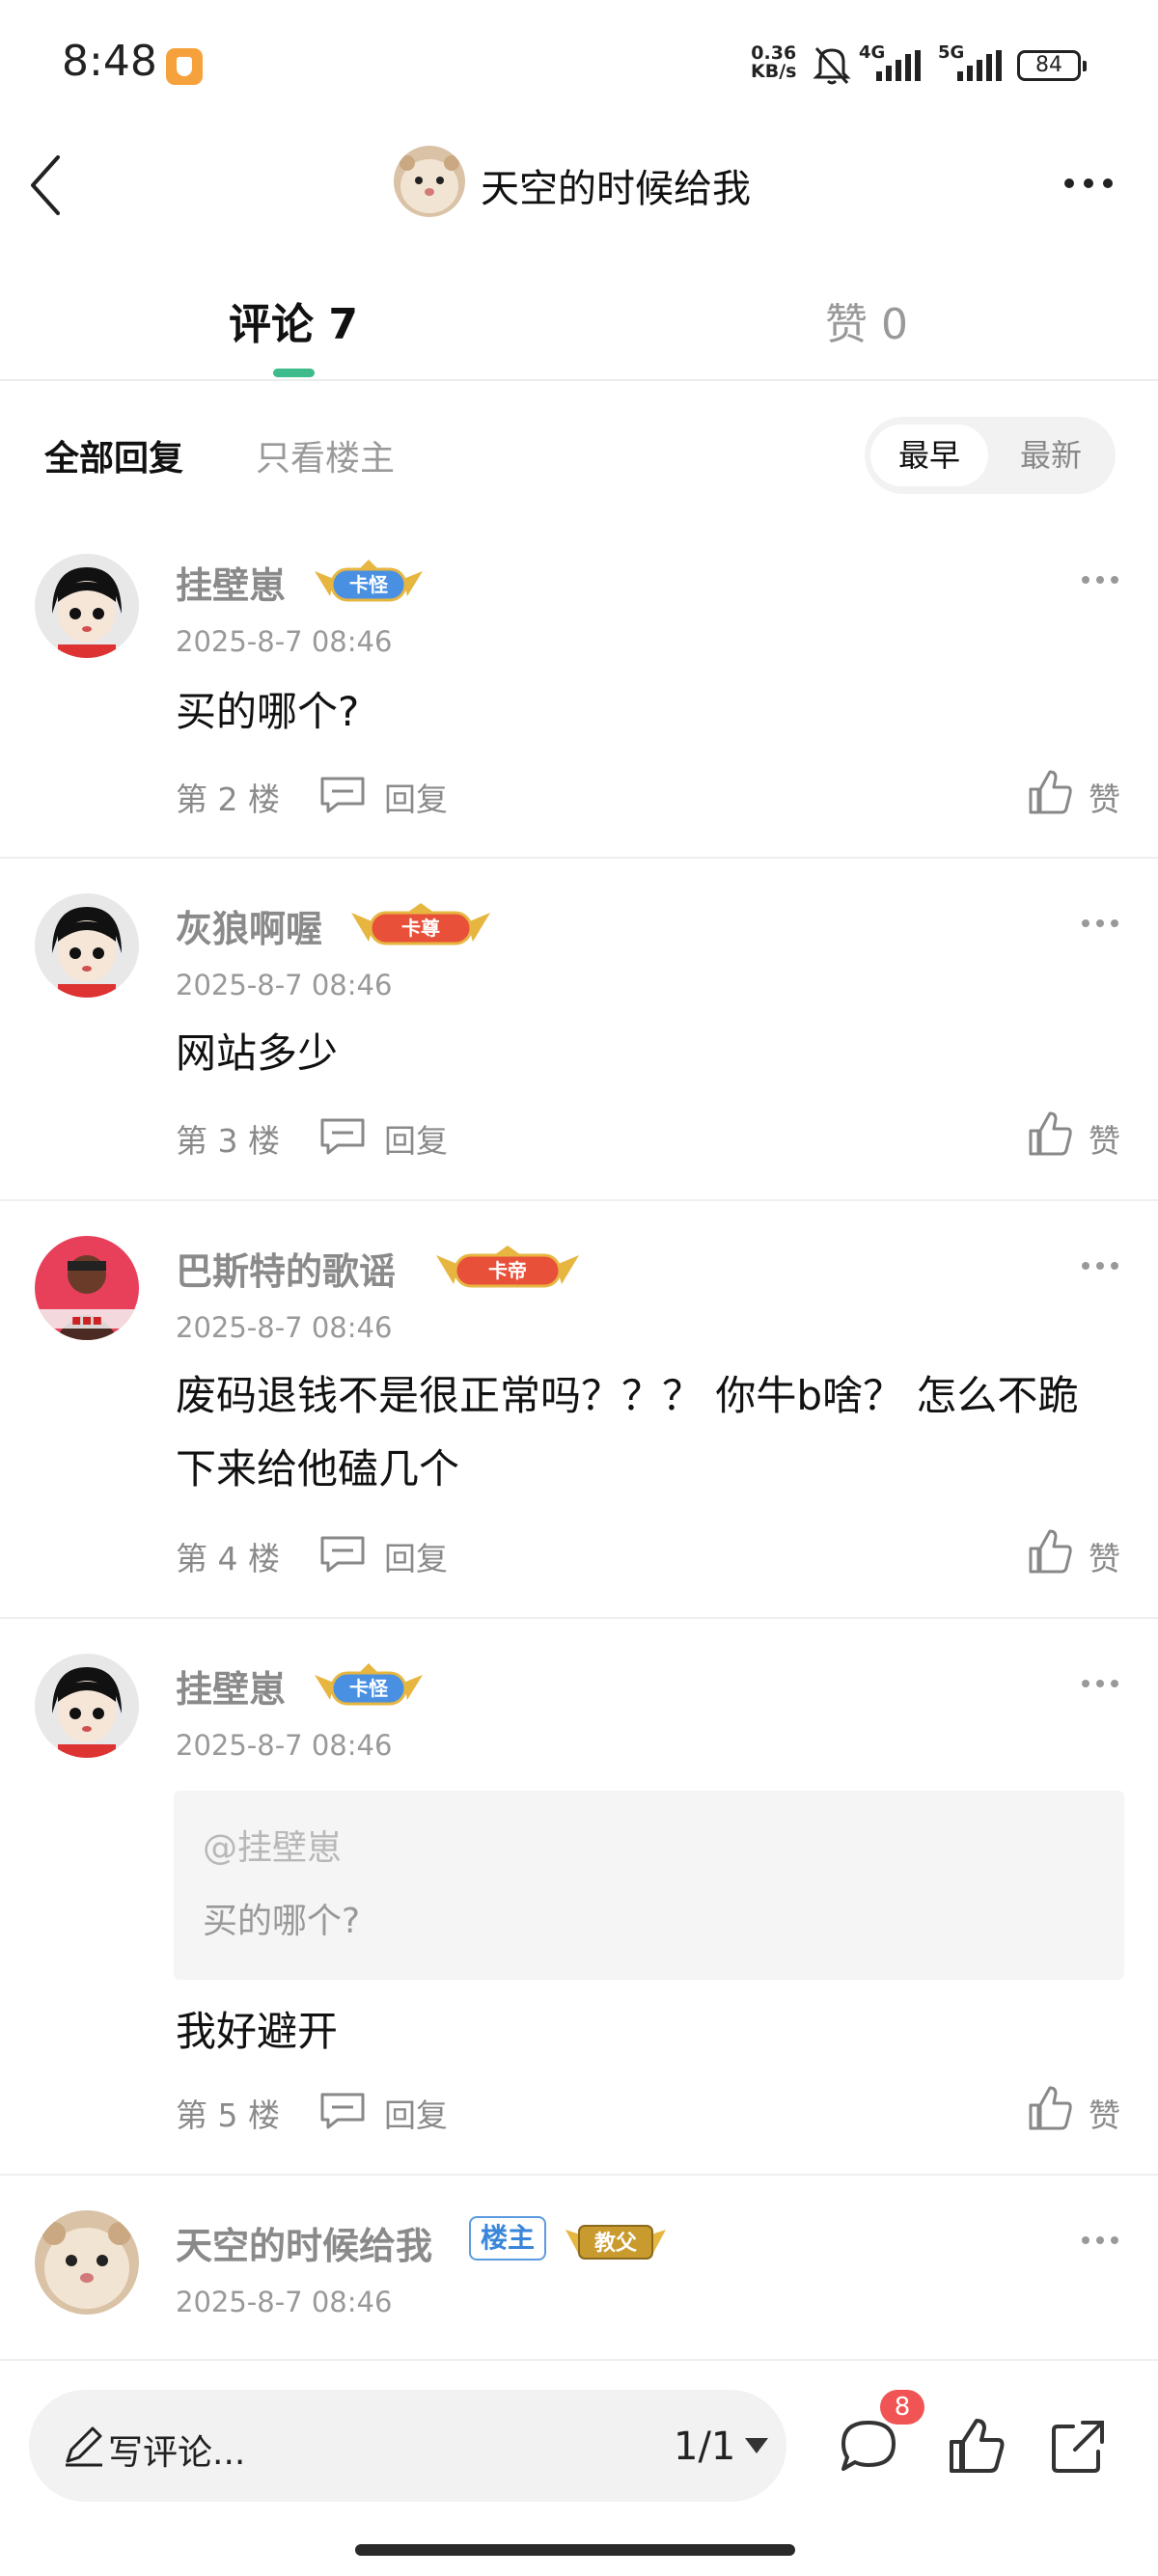 The height and width of the screenshot is (2576, 1158). Describe the element at coordinates (257, 2032) in the screenshot. I see `comment-text: 我好避开` at that location.